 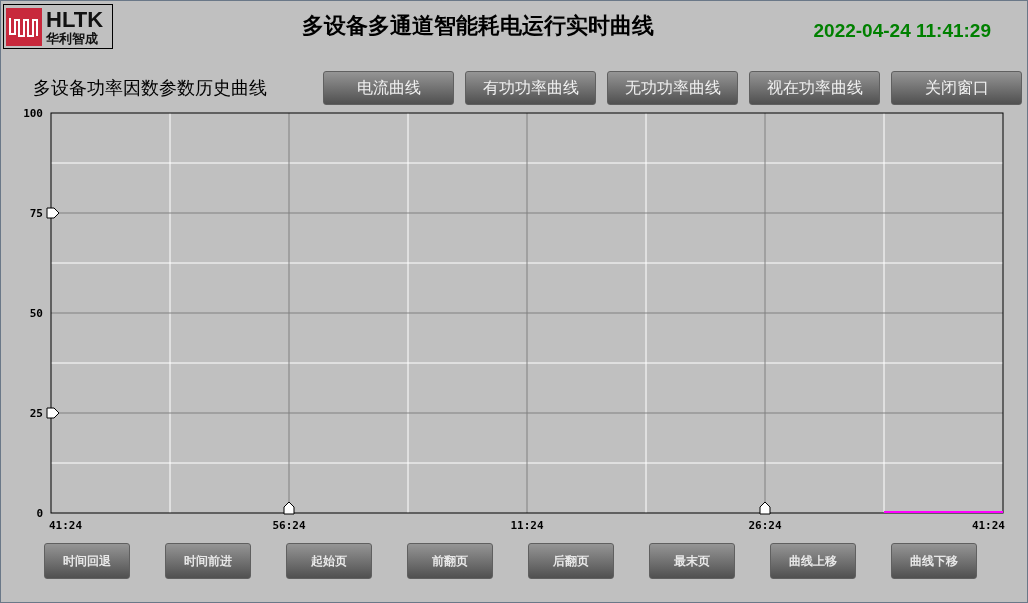 What do you see at coordinates (450, 561) in the screenshot?
I see `command-button: 前翻页` at bounding box center [450, 561].